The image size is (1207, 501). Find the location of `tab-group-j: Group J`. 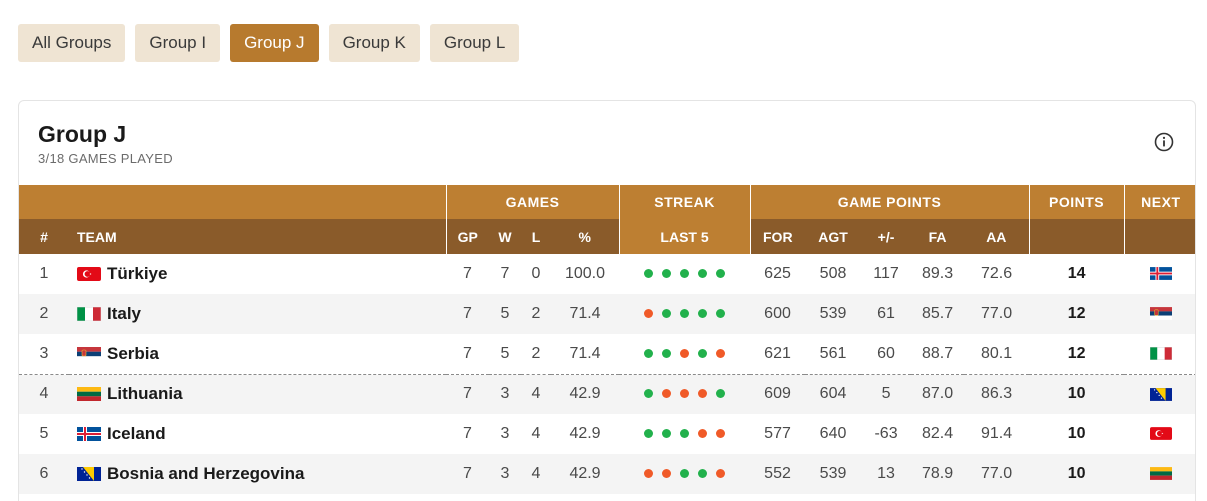

tab-group-j: Group J is located at coordinates (274, 43).